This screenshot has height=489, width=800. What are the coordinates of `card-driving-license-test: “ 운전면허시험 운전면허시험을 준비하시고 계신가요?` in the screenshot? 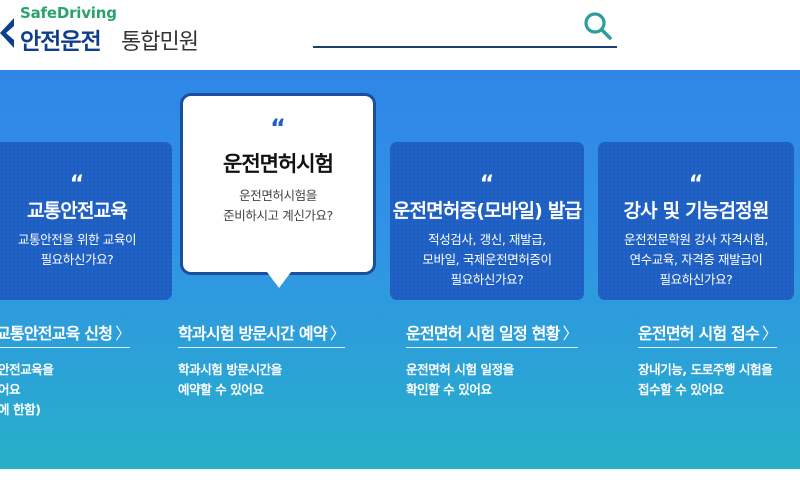 It's located at (278, 192).